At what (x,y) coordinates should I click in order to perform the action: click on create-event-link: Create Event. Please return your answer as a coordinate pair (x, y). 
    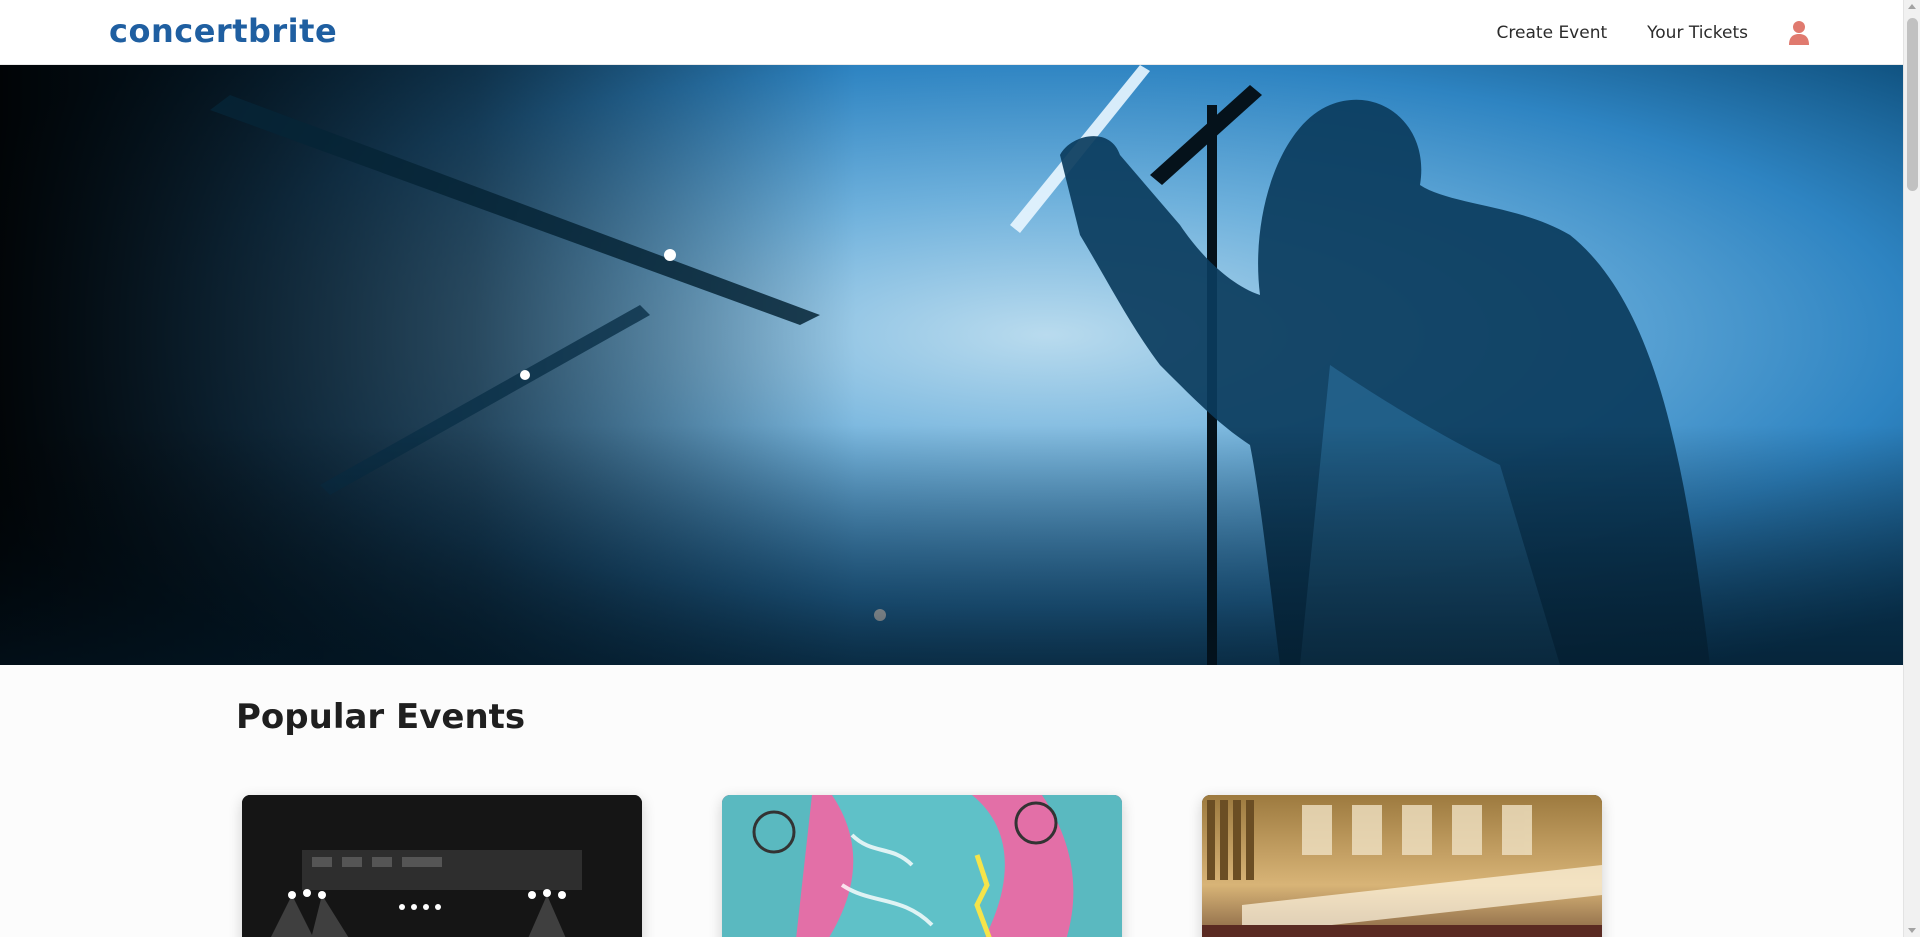
    Looking at the image, I should click on (1552, 33).